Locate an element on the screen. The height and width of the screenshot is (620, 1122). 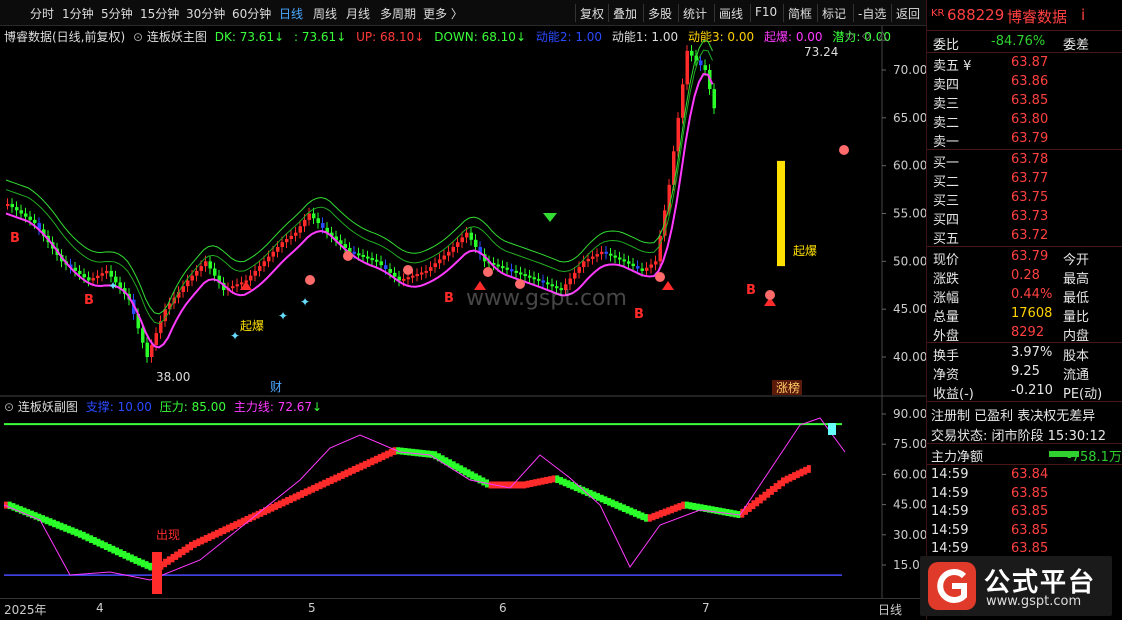
quote-header: KR 688229 博睿数据 i is located at coordinates (1024, 15).